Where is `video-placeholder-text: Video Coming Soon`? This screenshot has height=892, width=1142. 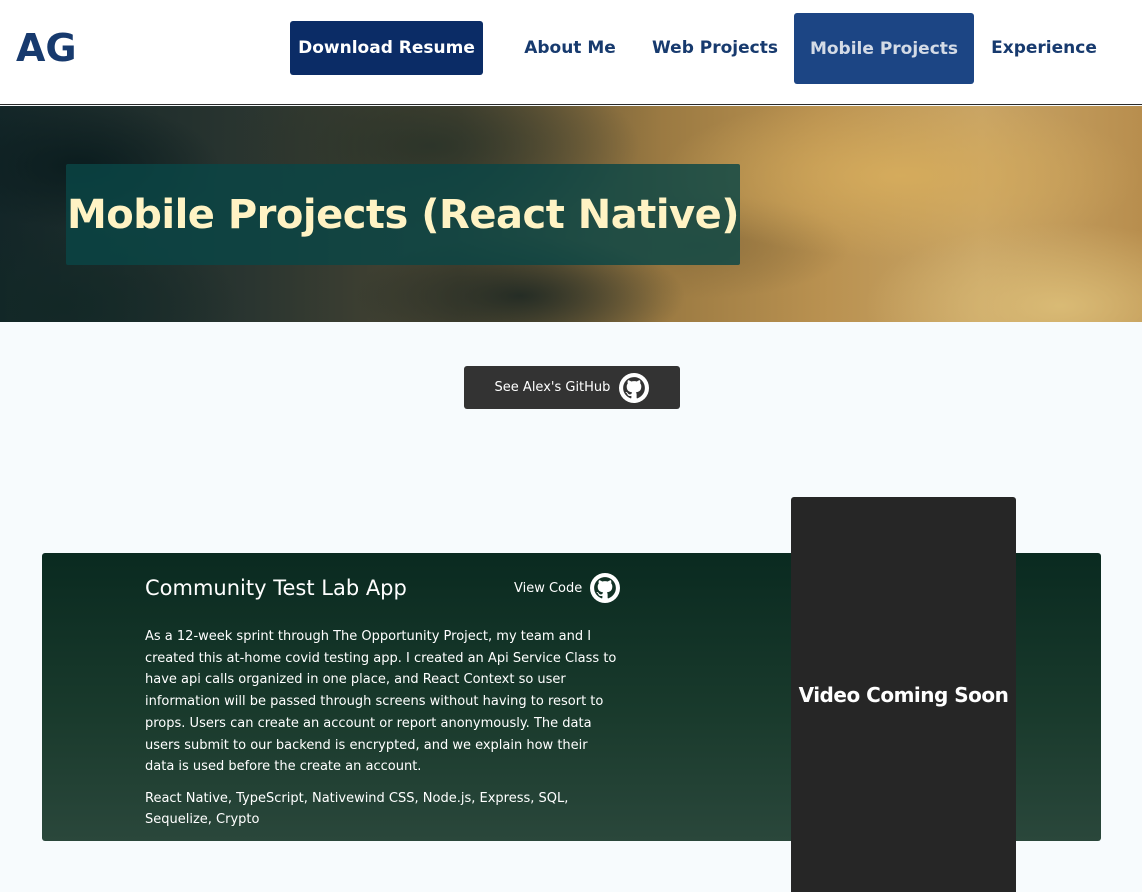 video-placeholder-text: Video Coming Soon is located at coordinates (903, 694).